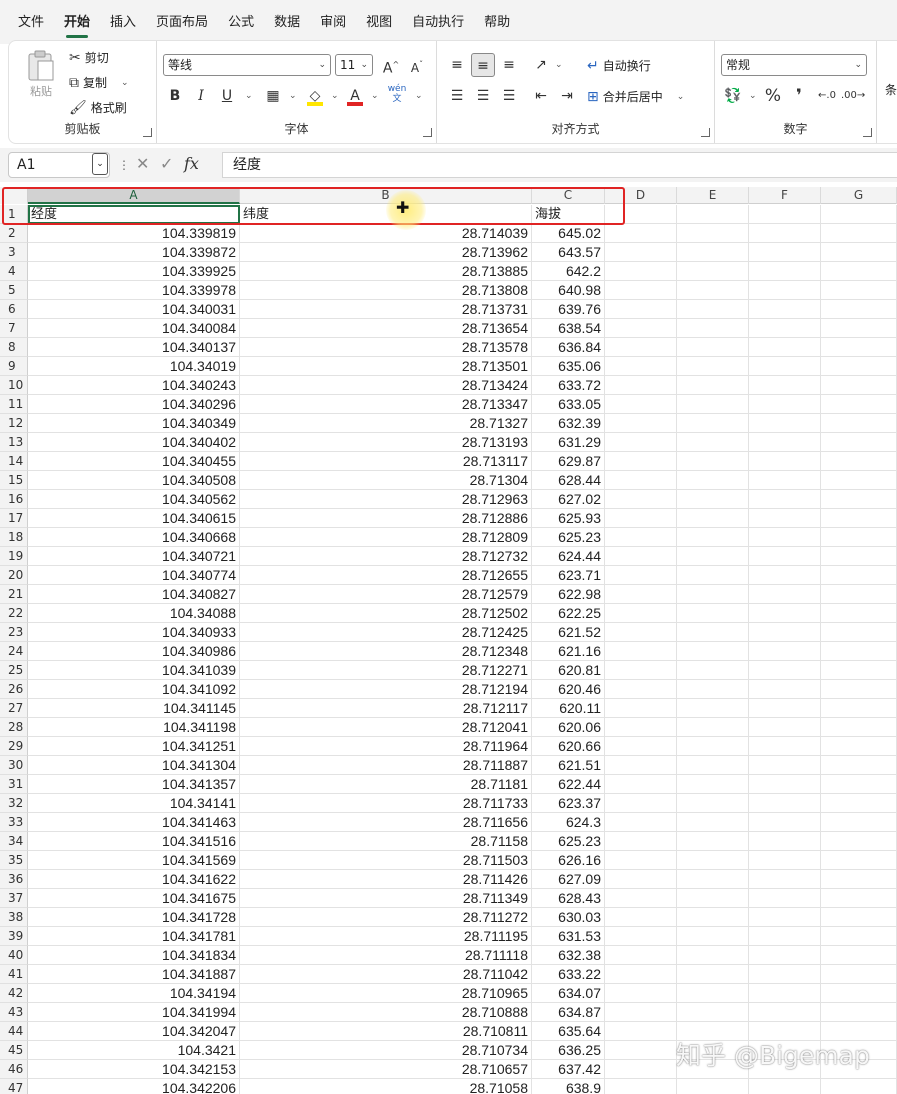 Image resolution: width=897 pixels, height=1094 pixels. What do you see at coordinates (568, 974) in the screenshot?
I see `data-cell: 633.22` at bounding box center [568, 974].